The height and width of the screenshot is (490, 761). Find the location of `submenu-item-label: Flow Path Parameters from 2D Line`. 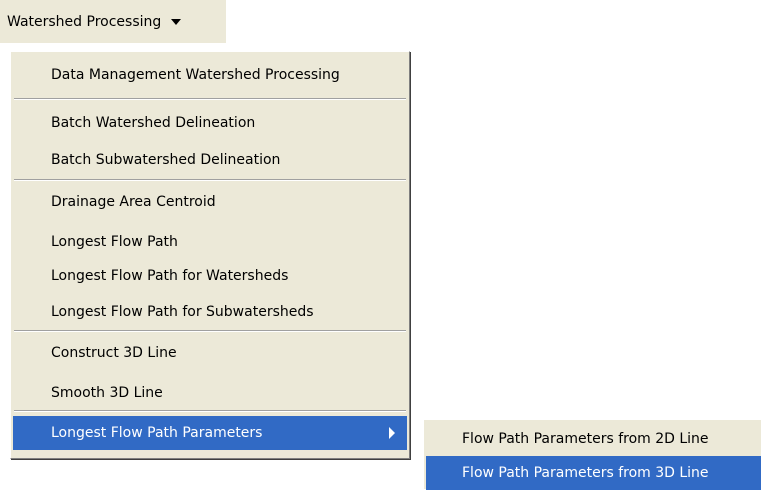

submenu-item-label: Flow Path Parameters from 2D Line is located at coordinates (585, 439).